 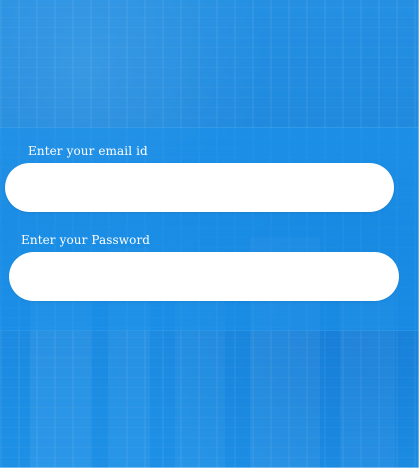 I want to click on email-label: Enter your email id, so click(x=88, y=151).